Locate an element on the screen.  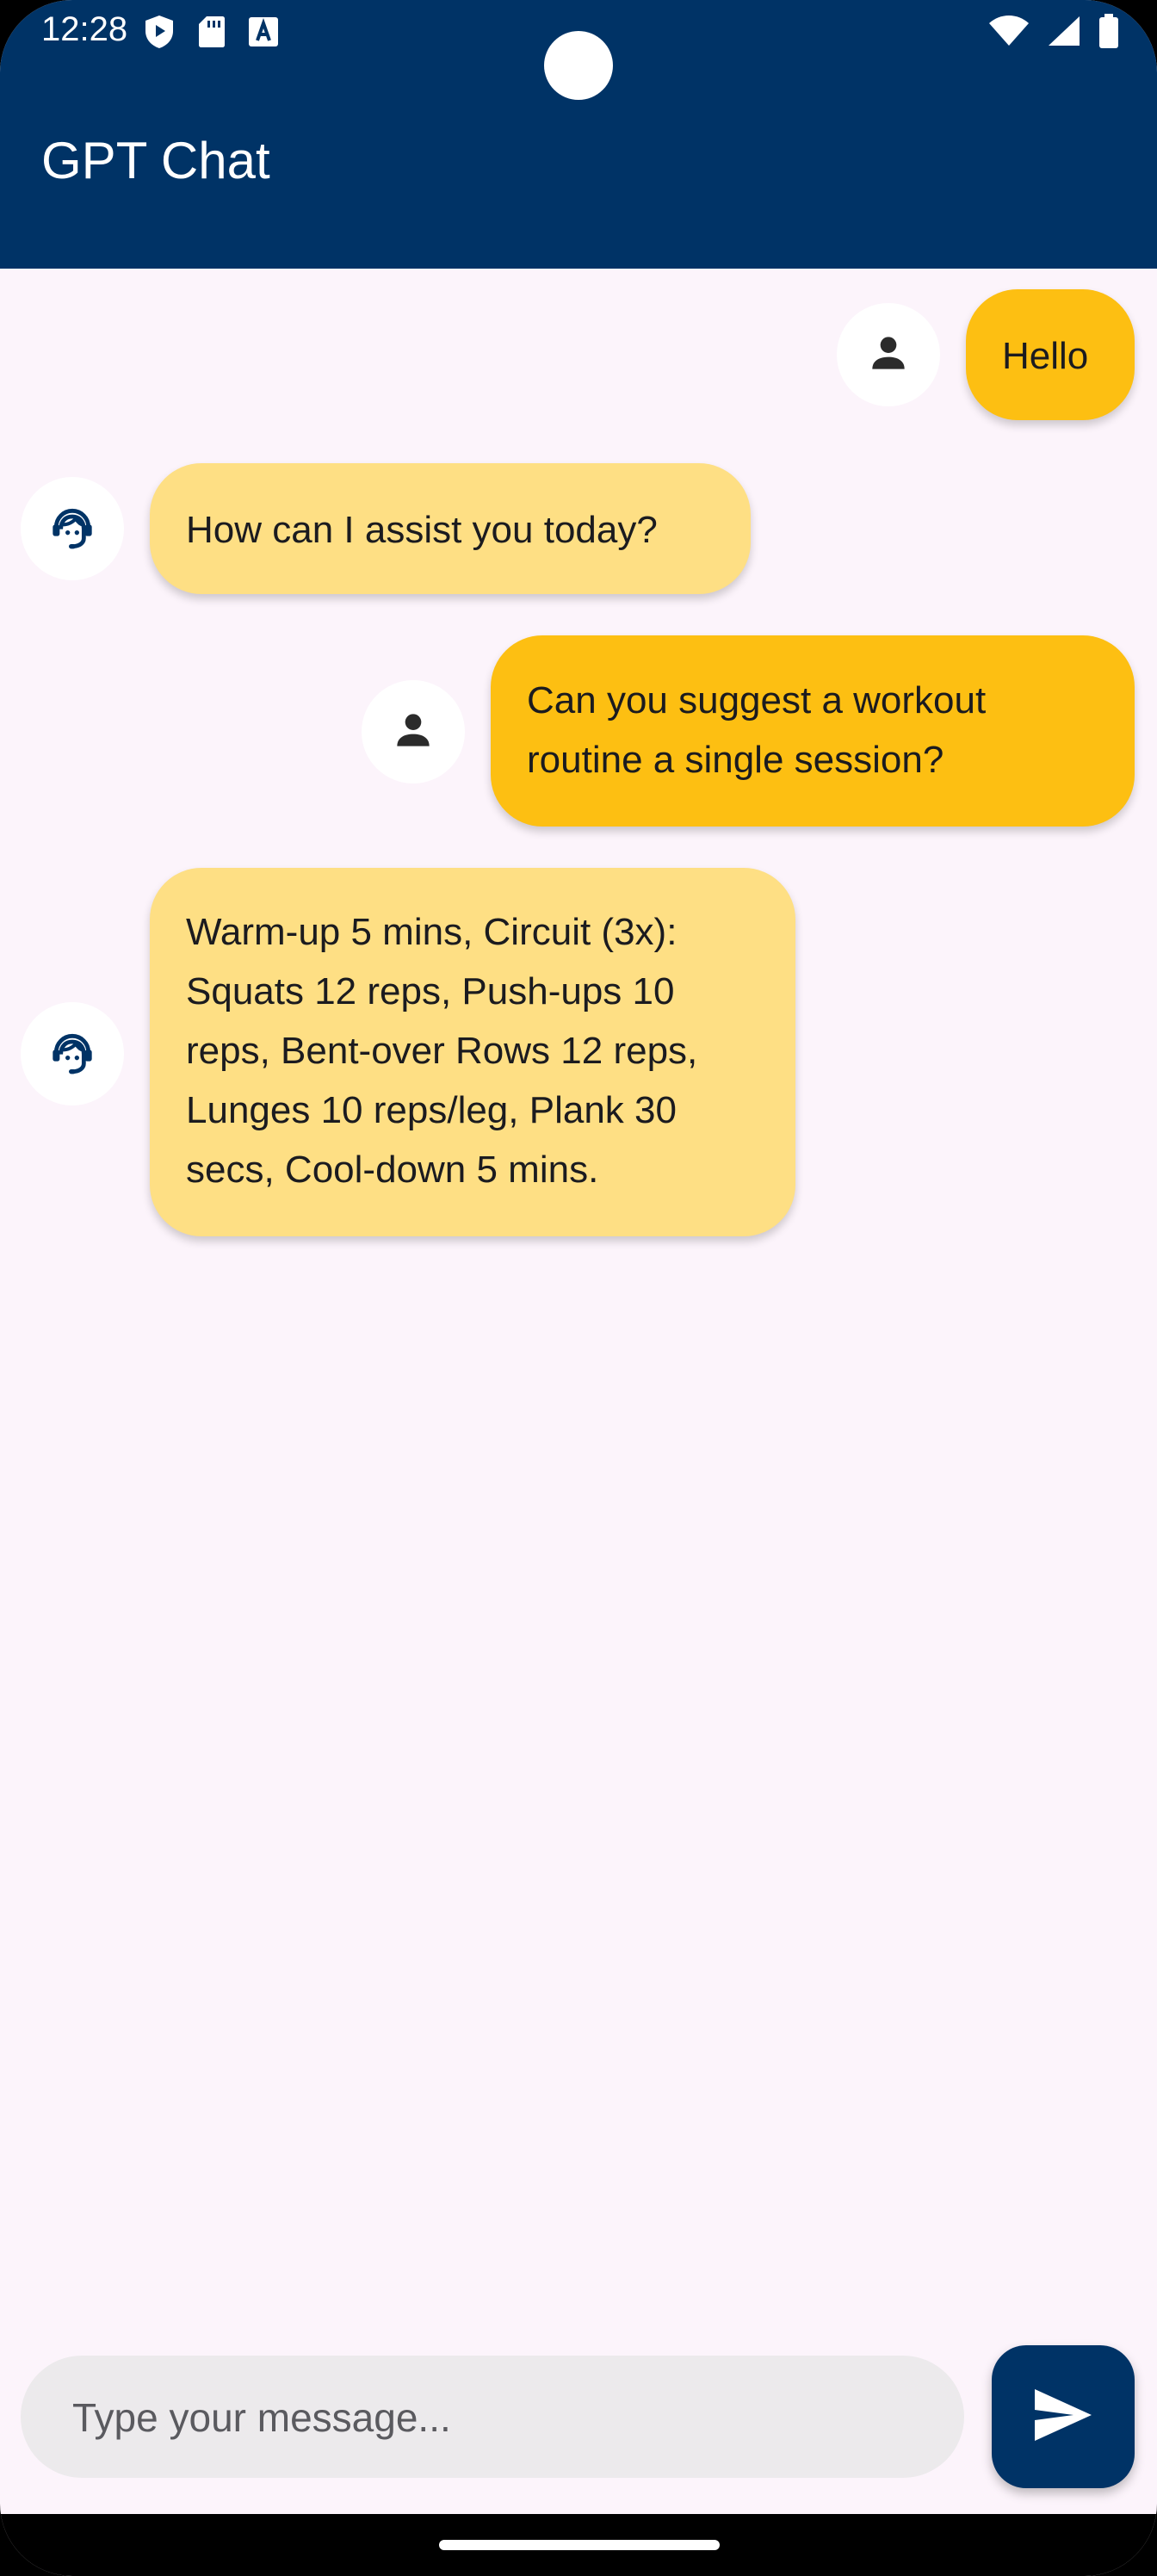
message-text-line: Lunges 10 reps/leg, Plank 30 is located at coordinates (431, 1110).